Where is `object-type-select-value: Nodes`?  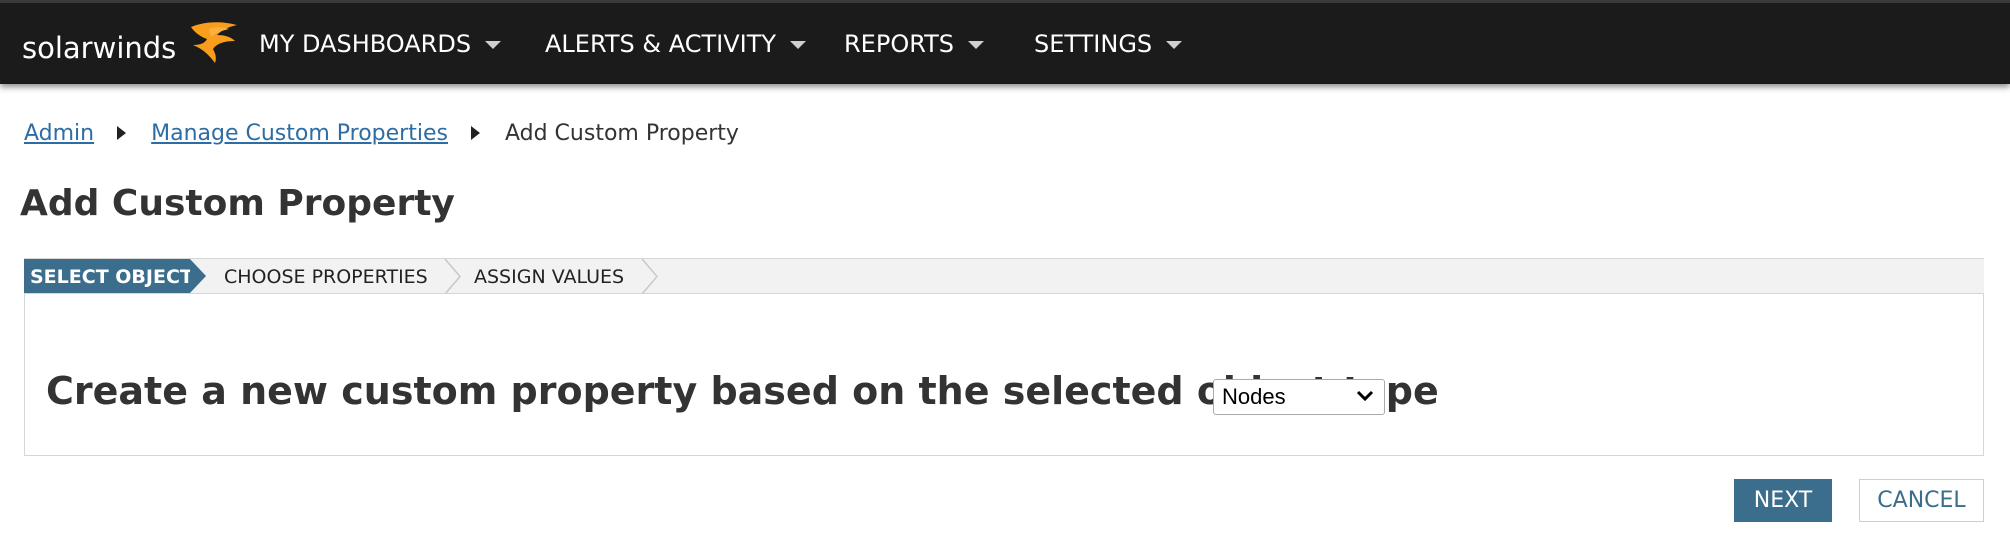 object-type-select-value: Nodes is located at coordinates (1254, 396).